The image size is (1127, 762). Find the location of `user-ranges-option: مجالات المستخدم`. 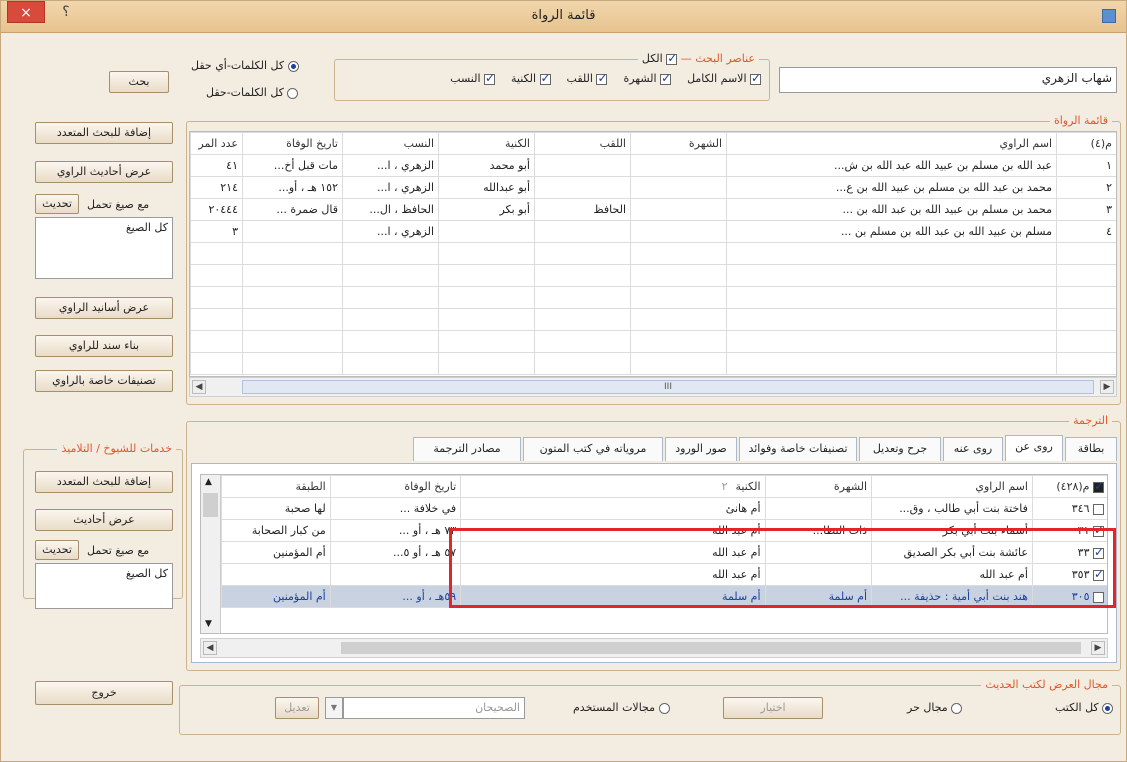

user-ranges-option: مجالات المستخدم is located at coordinates (621, 707).